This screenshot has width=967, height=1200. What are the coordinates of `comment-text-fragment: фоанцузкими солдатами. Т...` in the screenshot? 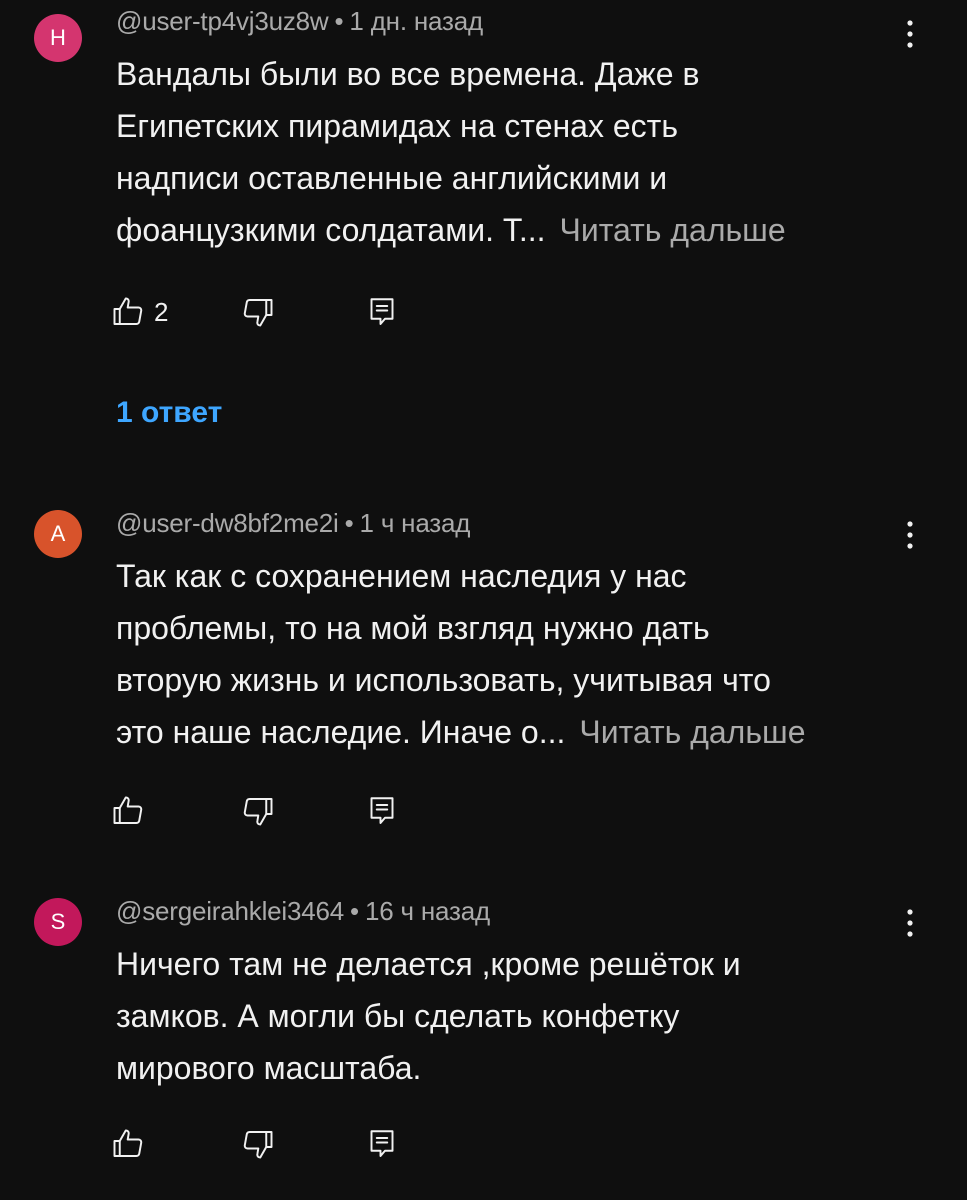 It's located at (331, 230).